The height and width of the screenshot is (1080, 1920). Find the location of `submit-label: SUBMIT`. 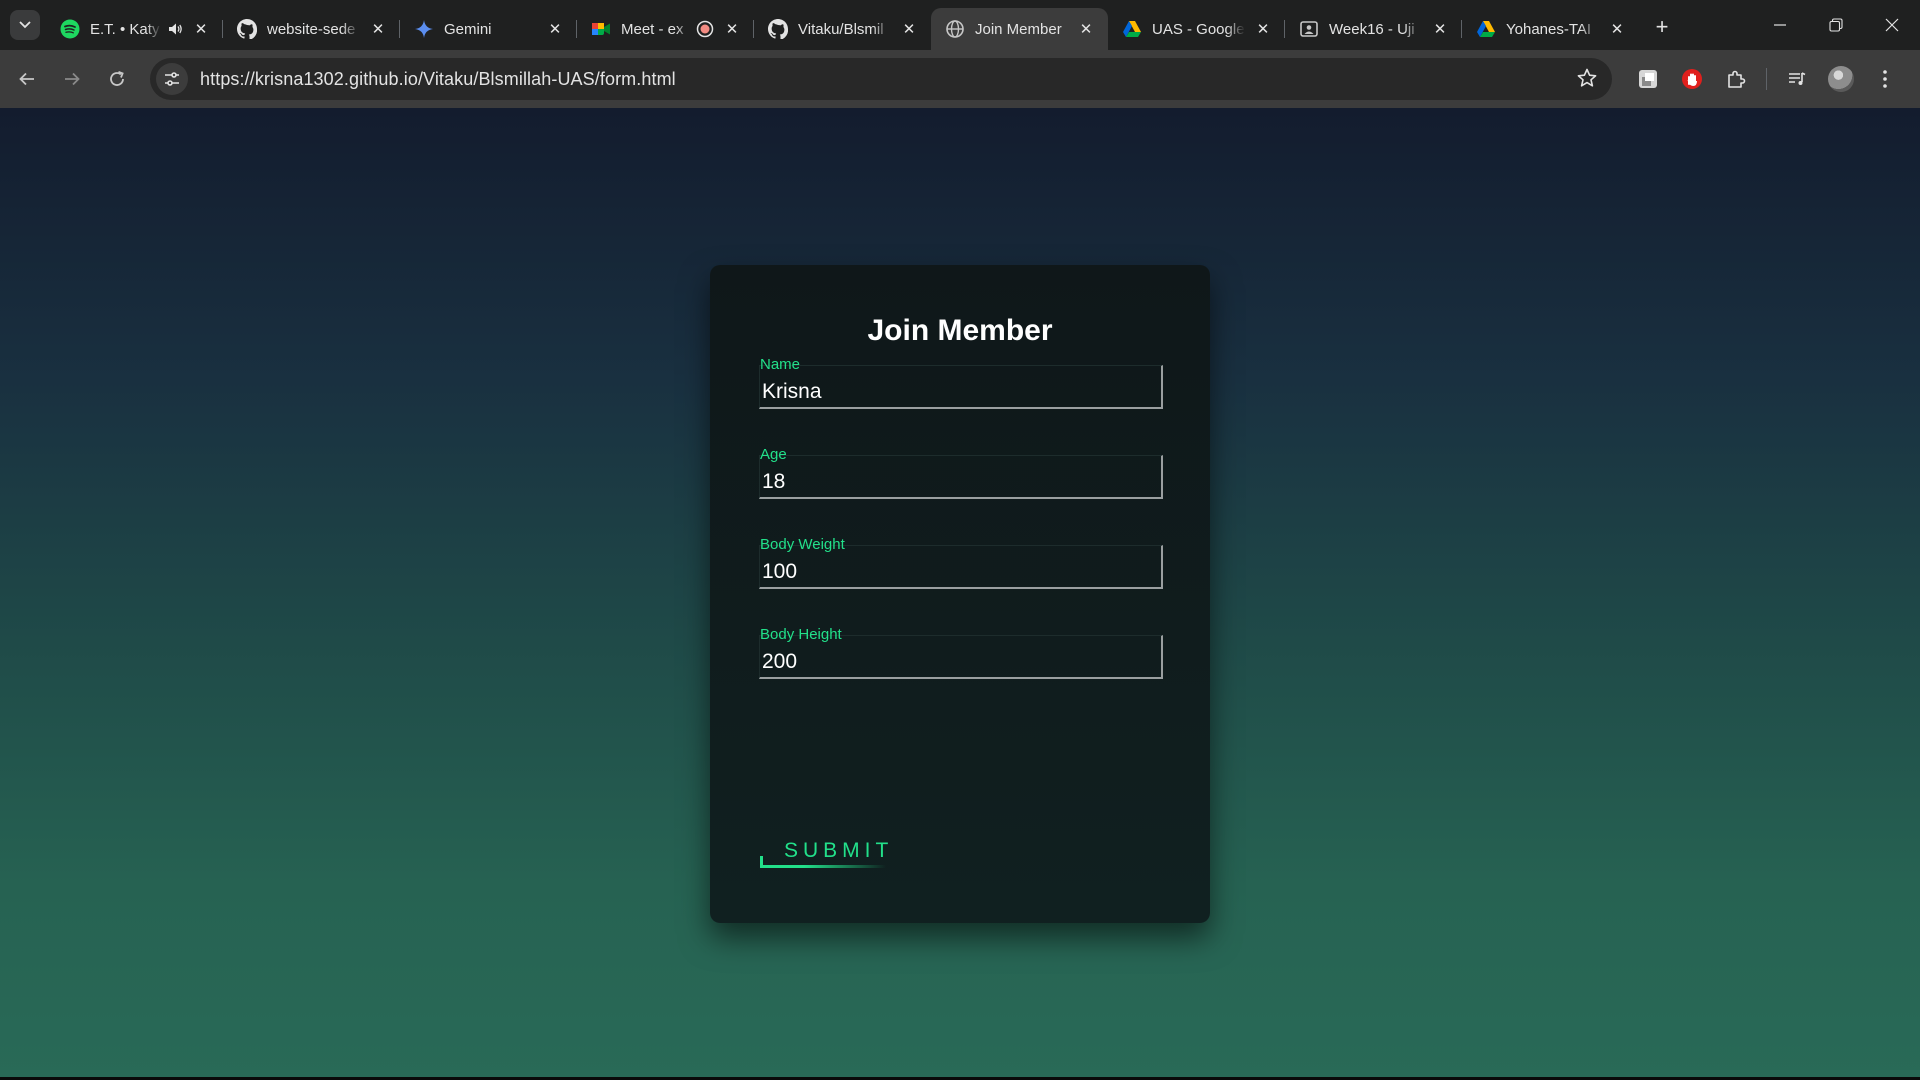

submit-label: SUBMIT is located at coordinates (839, 850).